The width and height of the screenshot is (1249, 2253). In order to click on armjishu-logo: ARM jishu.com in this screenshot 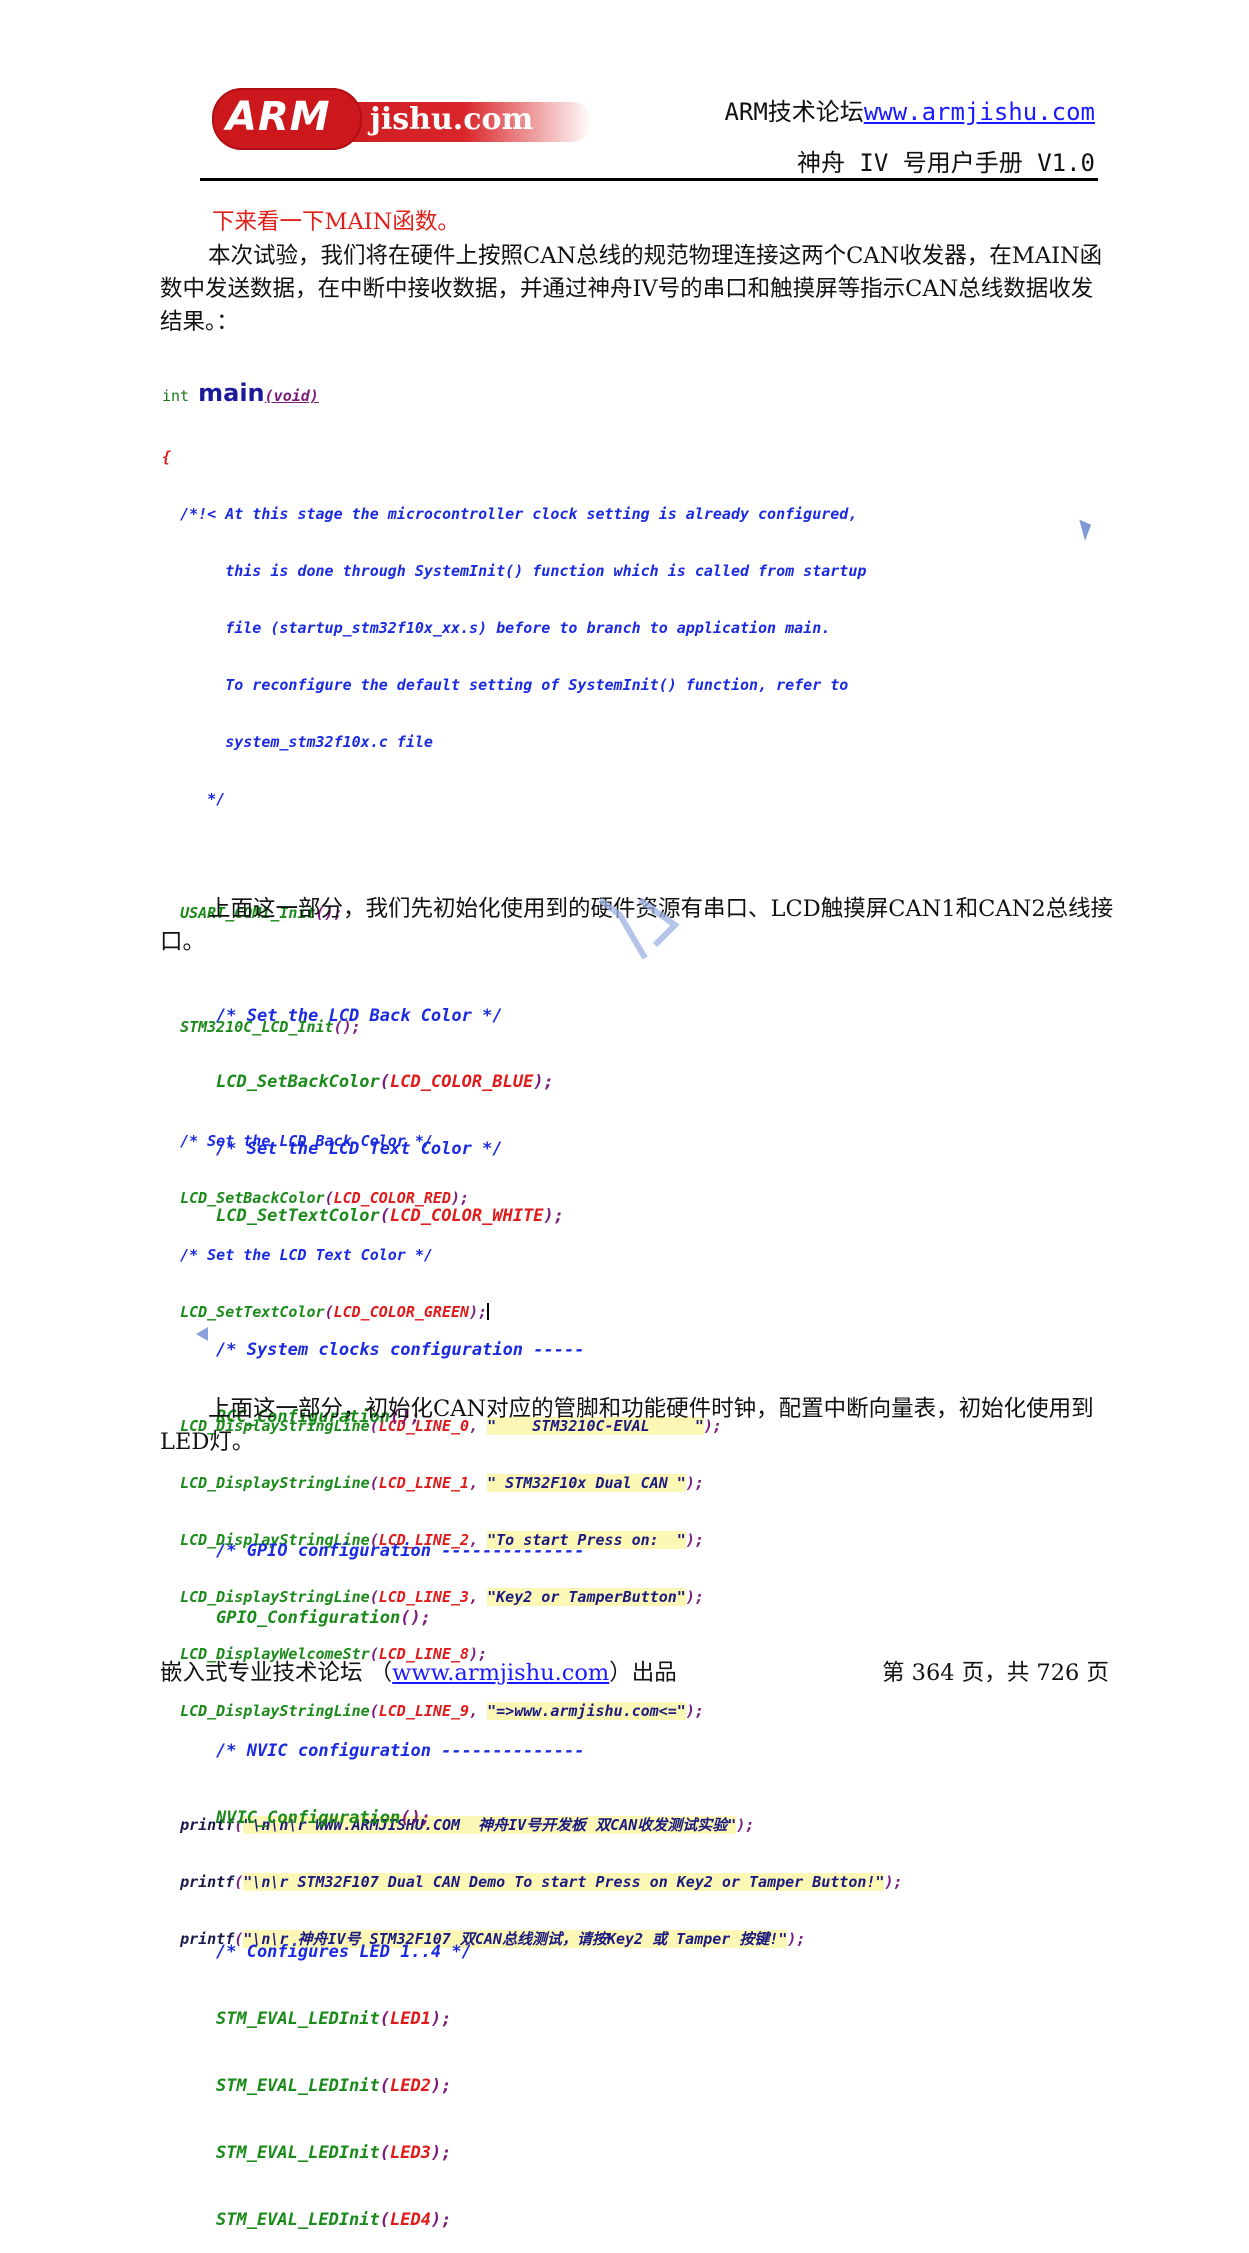, I will do `click(402, 119)`.